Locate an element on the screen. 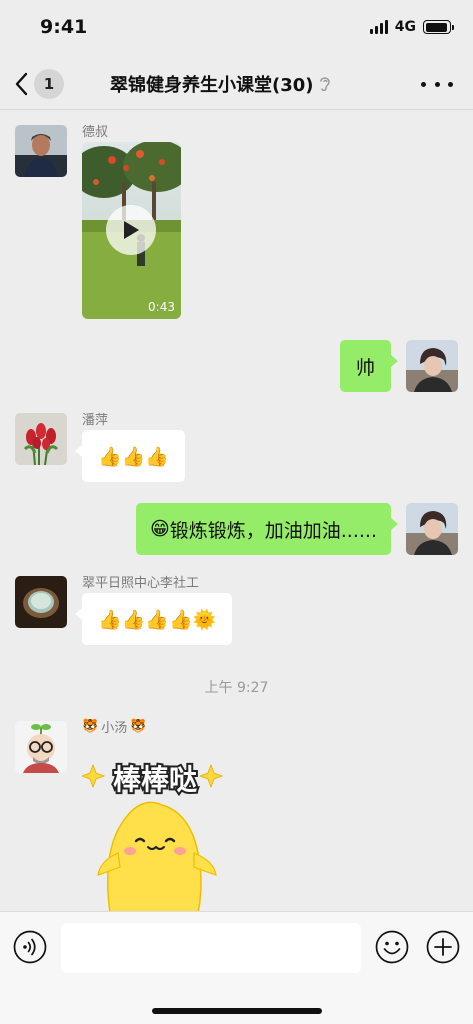 This screenshot has height=1024, width=473. sender-row: 🐯 小汤 🐯 is located at coordinates (114, 726).